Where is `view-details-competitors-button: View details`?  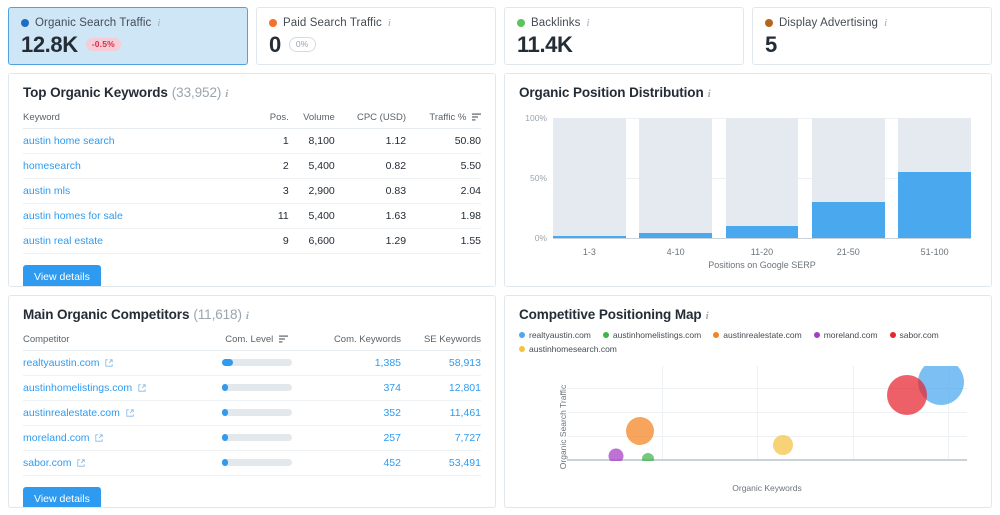
view-details-competitors-button: View details is located at coordinates (62, 497).